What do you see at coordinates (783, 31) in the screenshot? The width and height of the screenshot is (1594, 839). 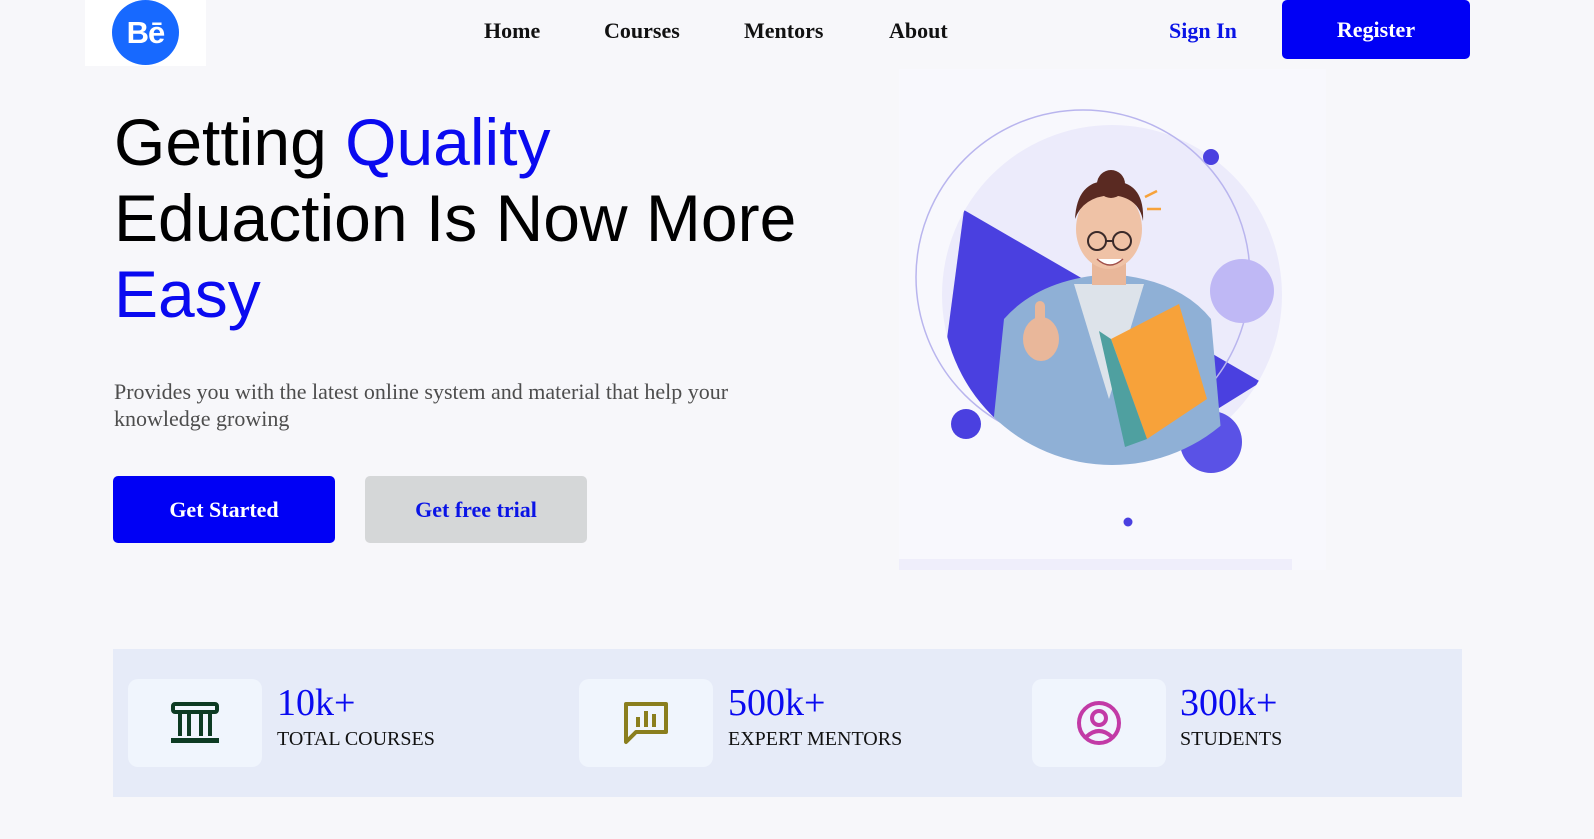 I see `nav-item-mentors: Mentors` at bounding box center [783, 31].